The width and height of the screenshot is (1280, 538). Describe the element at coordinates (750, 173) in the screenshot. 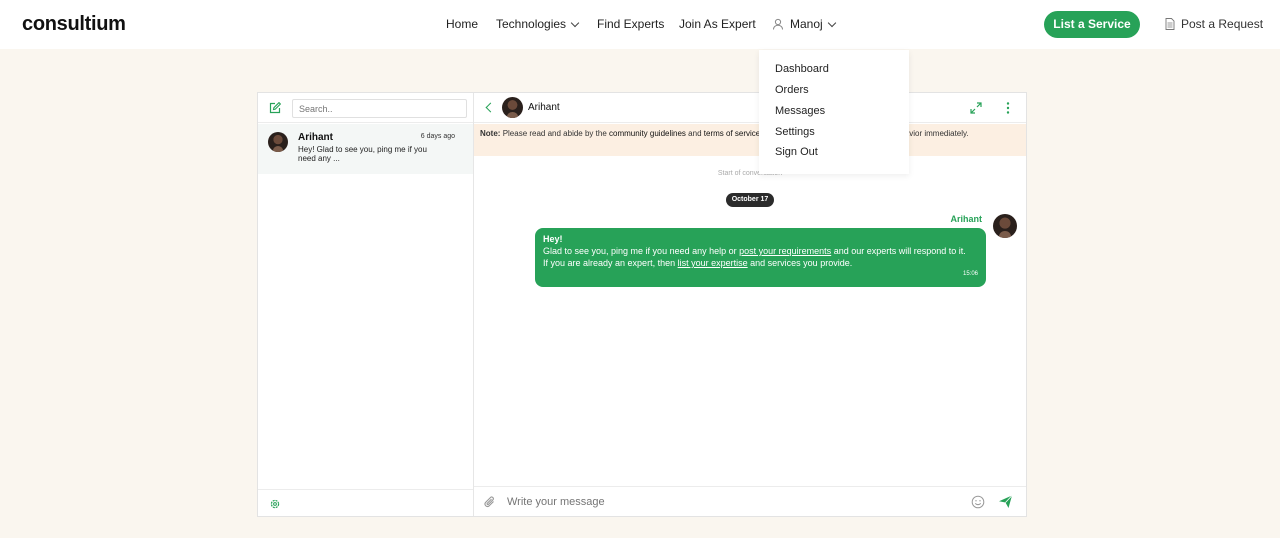

I see `conversation-start-label: Start of conversation` at that location.